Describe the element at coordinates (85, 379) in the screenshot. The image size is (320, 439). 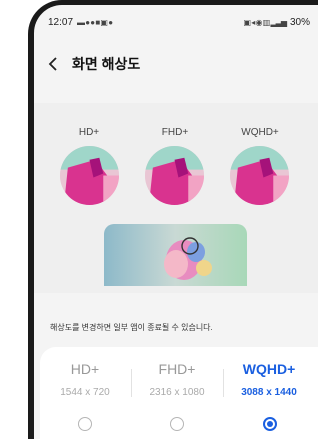
I see `option-hd: HD+ 1544 x 720` at that location.